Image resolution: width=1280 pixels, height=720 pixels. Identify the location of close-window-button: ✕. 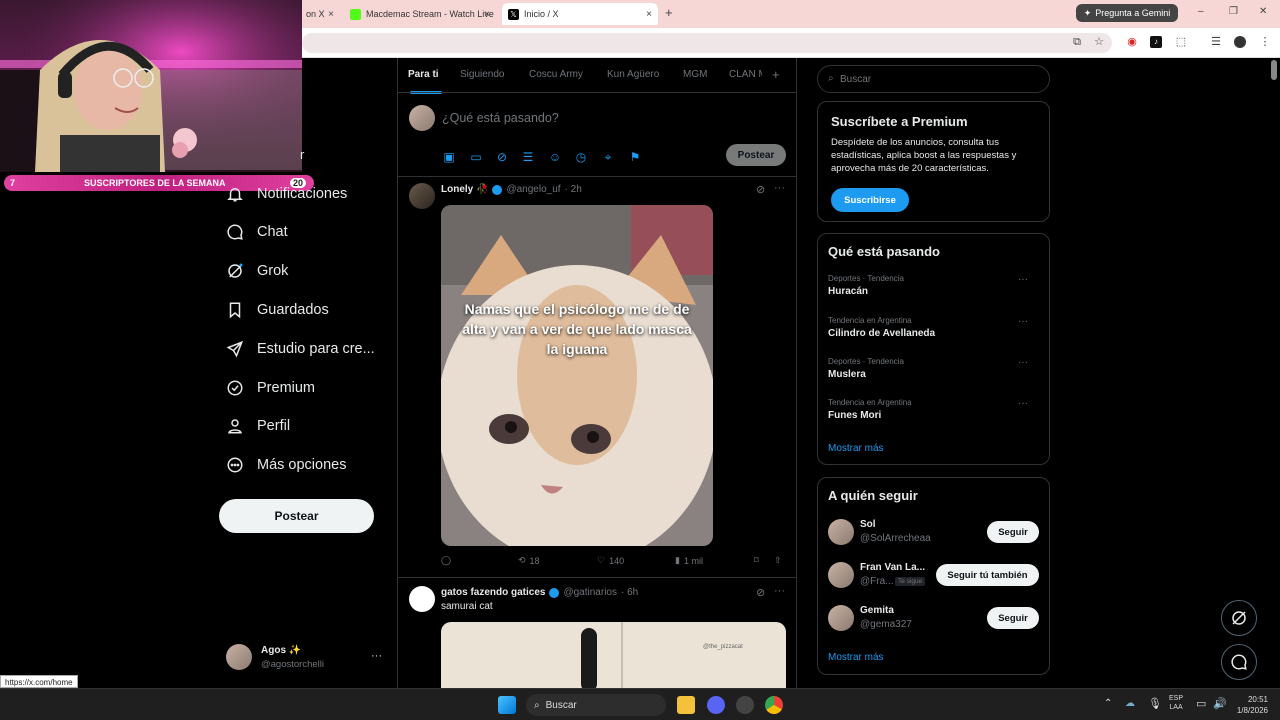
(1263, 11).